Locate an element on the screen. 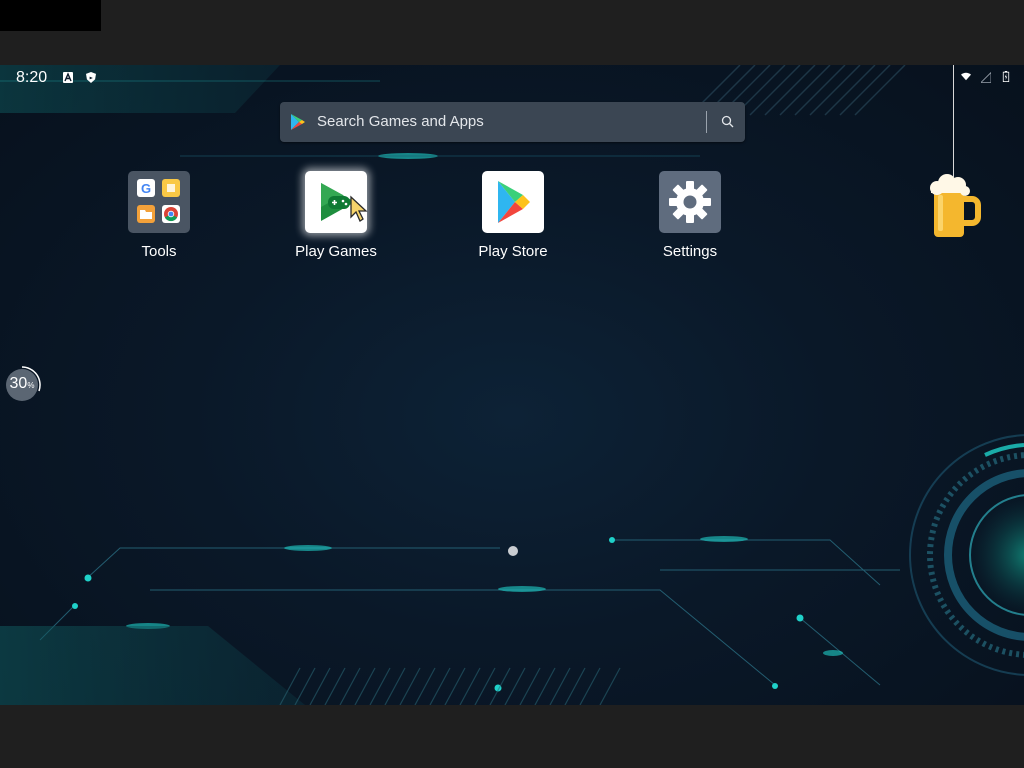 Image resolution: width=1024 pixels, height=768 pixels. app-label: Tools is located at coordinates (159, 251).